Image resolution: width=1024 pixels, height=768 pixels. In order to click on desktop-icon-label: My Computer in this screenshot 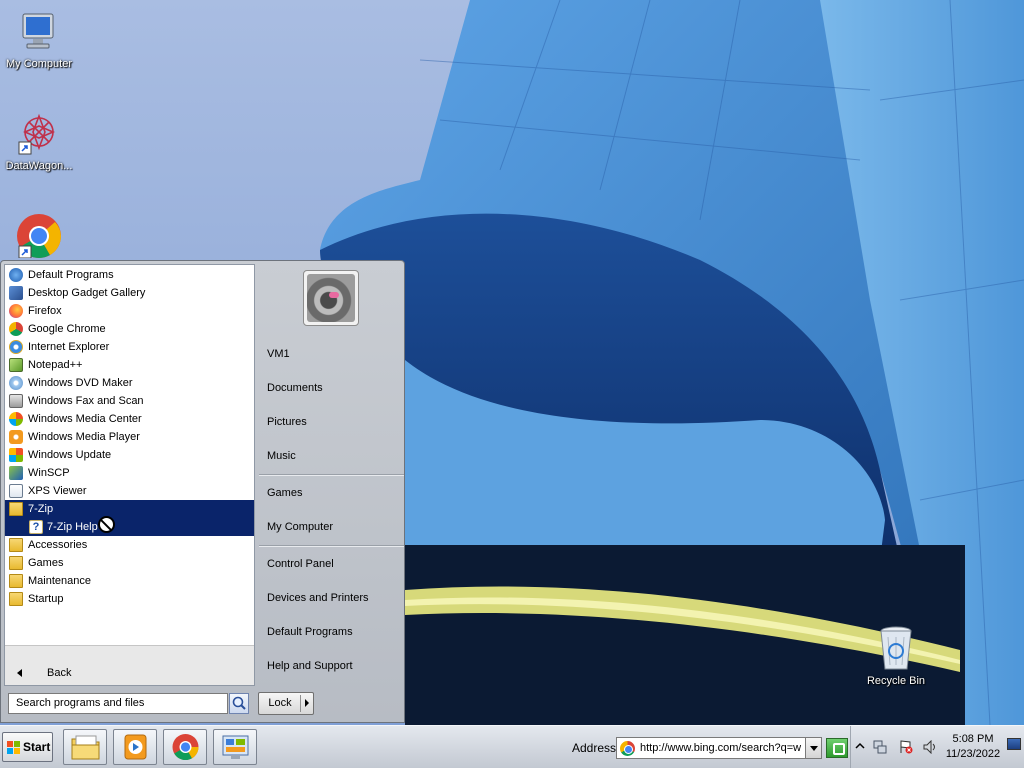, I will do `click(39, 64)`.